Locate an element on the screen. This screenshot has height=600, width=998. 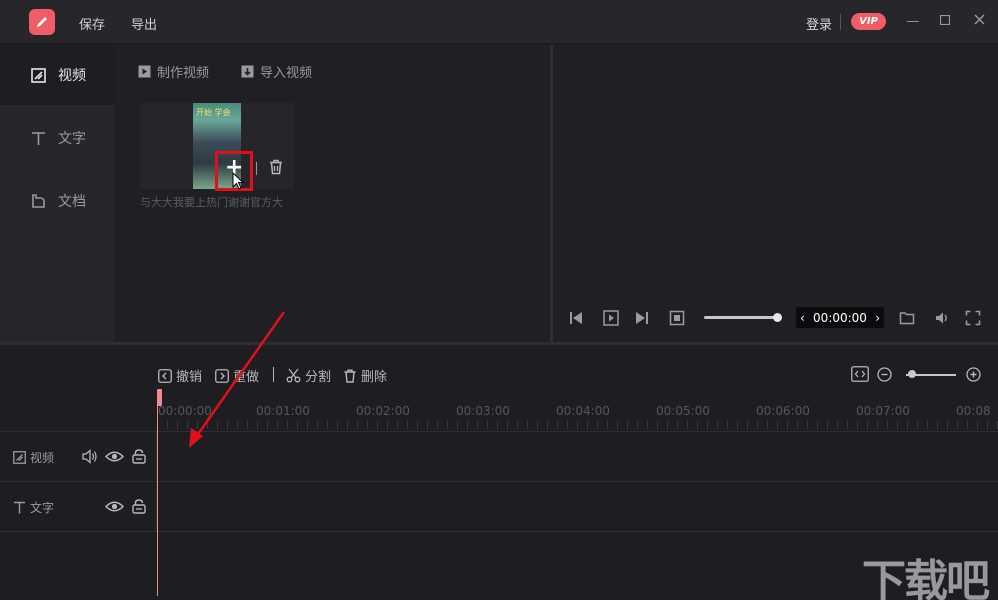
redo-icon is located at coordinates (222, 375).